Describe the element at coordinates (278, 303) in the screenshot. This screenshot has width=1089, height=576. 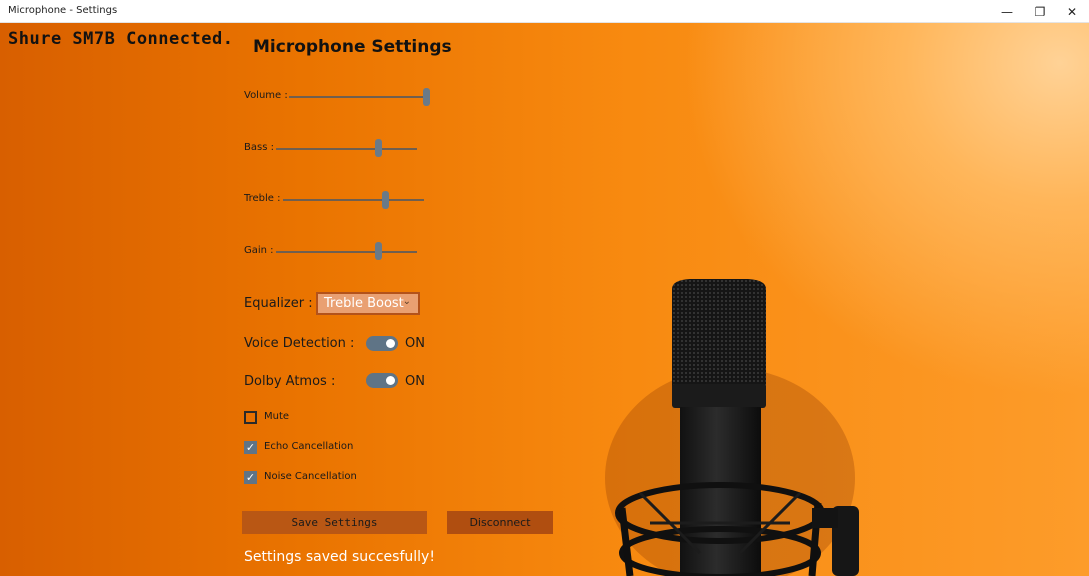
I see `equalizer-label: Equalizer :` at that location.